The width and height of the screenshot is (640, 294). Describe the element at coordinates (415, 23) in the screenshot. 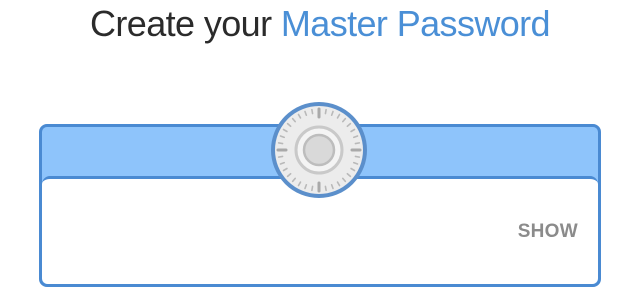

I see `page-title-accent: Master Password` at that location.